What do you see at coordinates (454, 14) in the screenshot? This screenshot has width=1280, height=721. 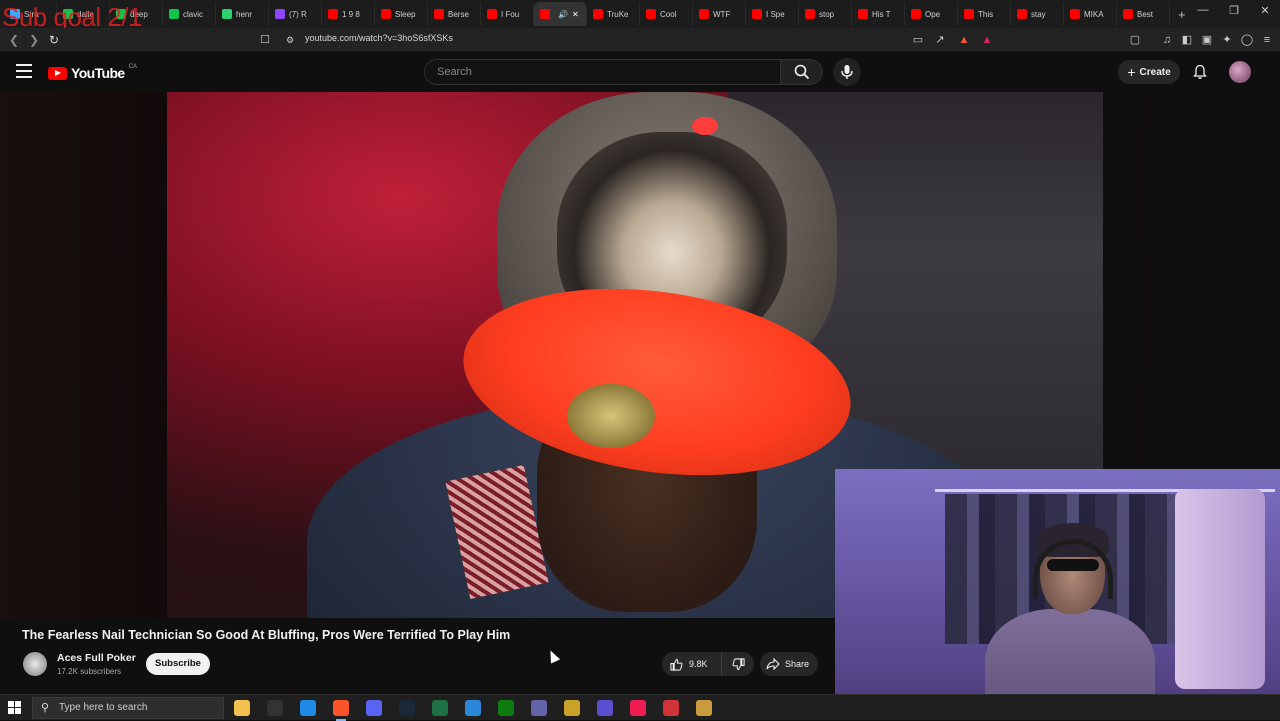 I see `browser-tab: Berse` at bounding box center [454, 14].